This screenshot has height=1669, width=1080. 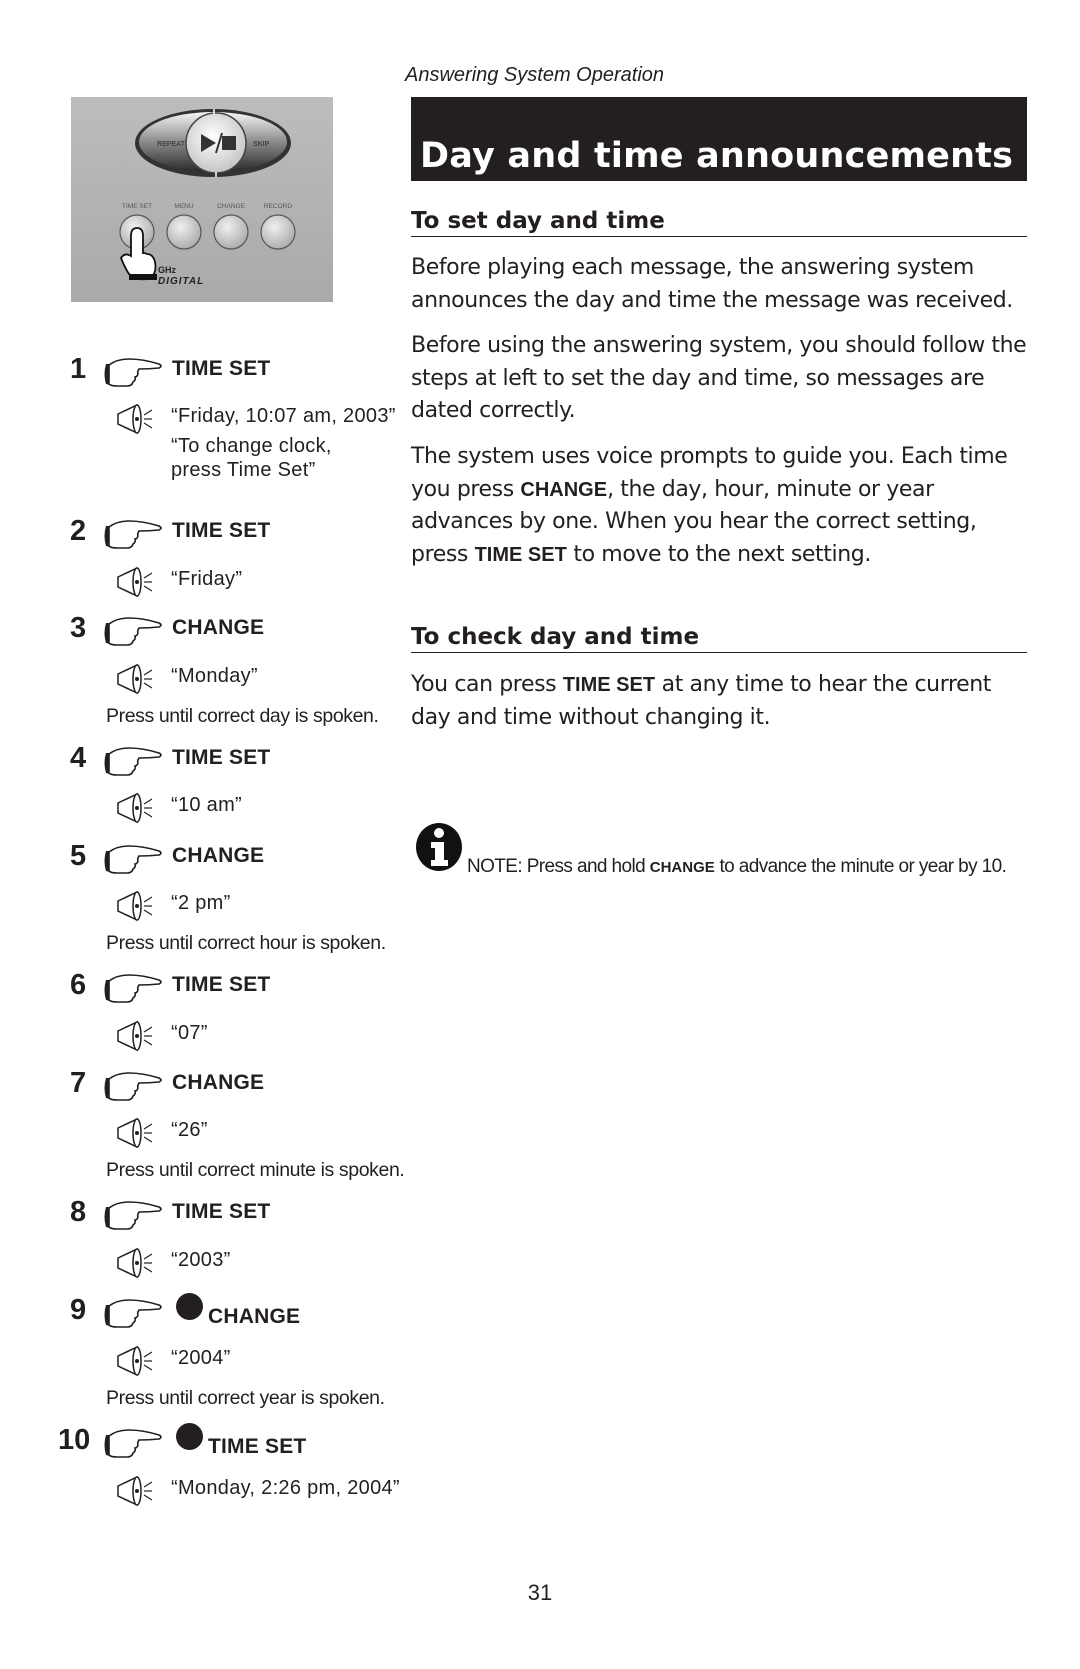 I want to click on step-number: 6, so click(x=78, y=985).